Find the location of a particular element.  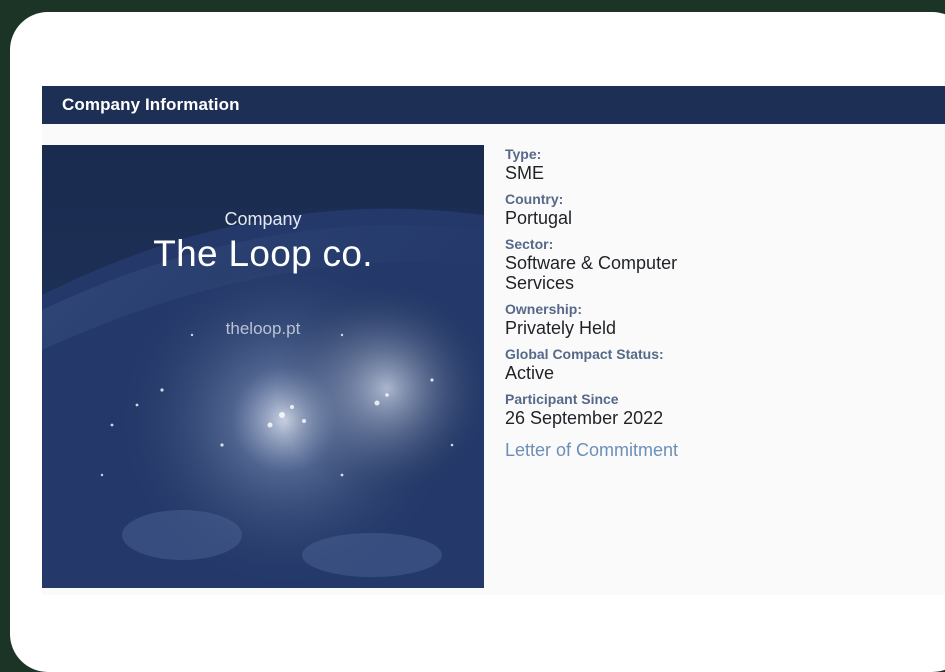

field-label: Ownership: is located at coordinates (544, 309).